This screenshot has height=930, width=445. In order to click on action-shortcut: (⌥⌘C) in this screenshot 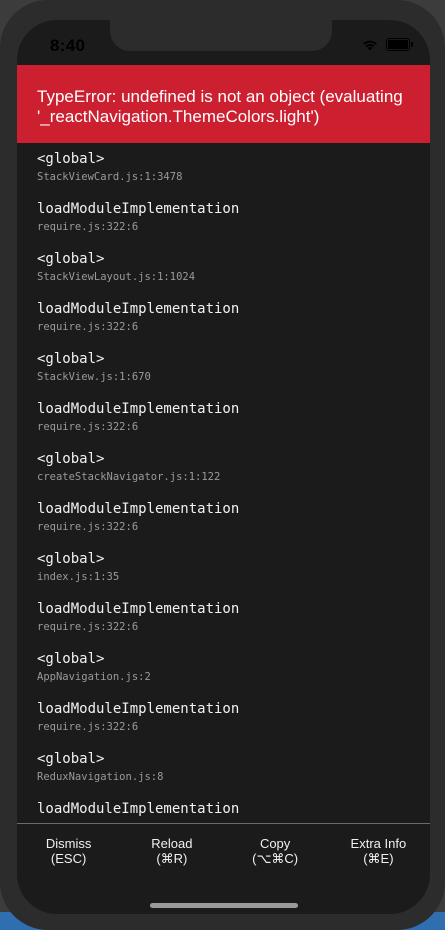, I will do `click(275, 858)`.